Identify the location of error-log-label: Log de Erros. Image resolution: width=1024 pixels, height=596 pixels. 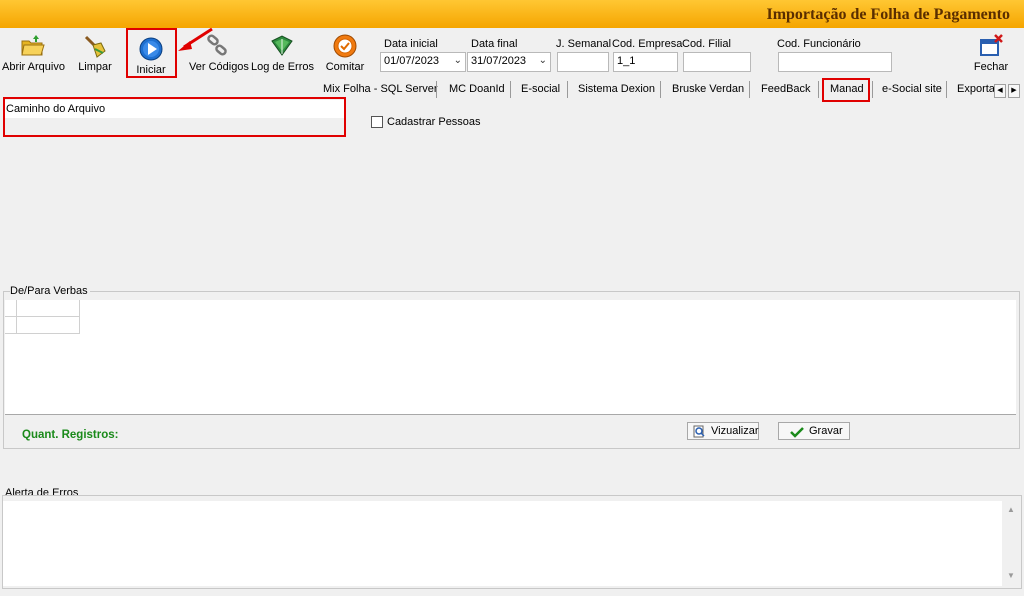
(282, 67).